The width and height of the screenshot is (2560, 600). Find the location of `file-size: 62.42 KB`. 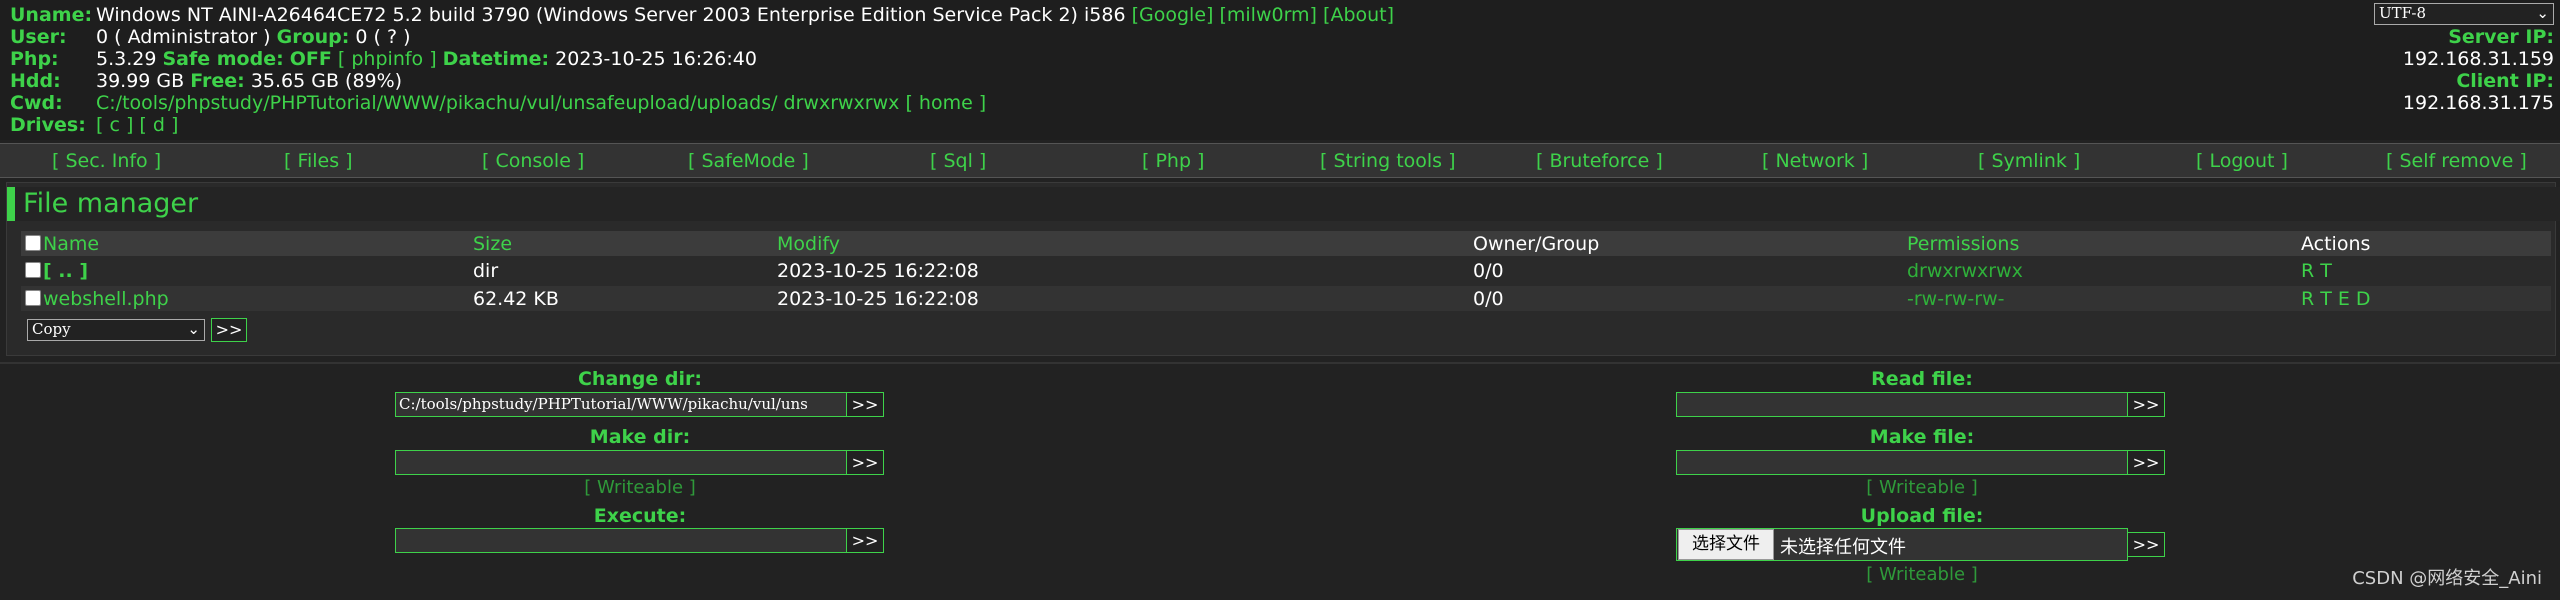

file-size: 62.42 KB is located at coordinates (516, 299).